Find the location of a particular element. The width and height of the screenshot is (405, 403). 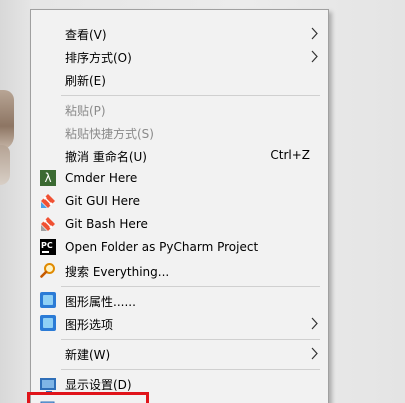

menu-item-refresh: 刷新(E) is located at coordinates (179, 79).